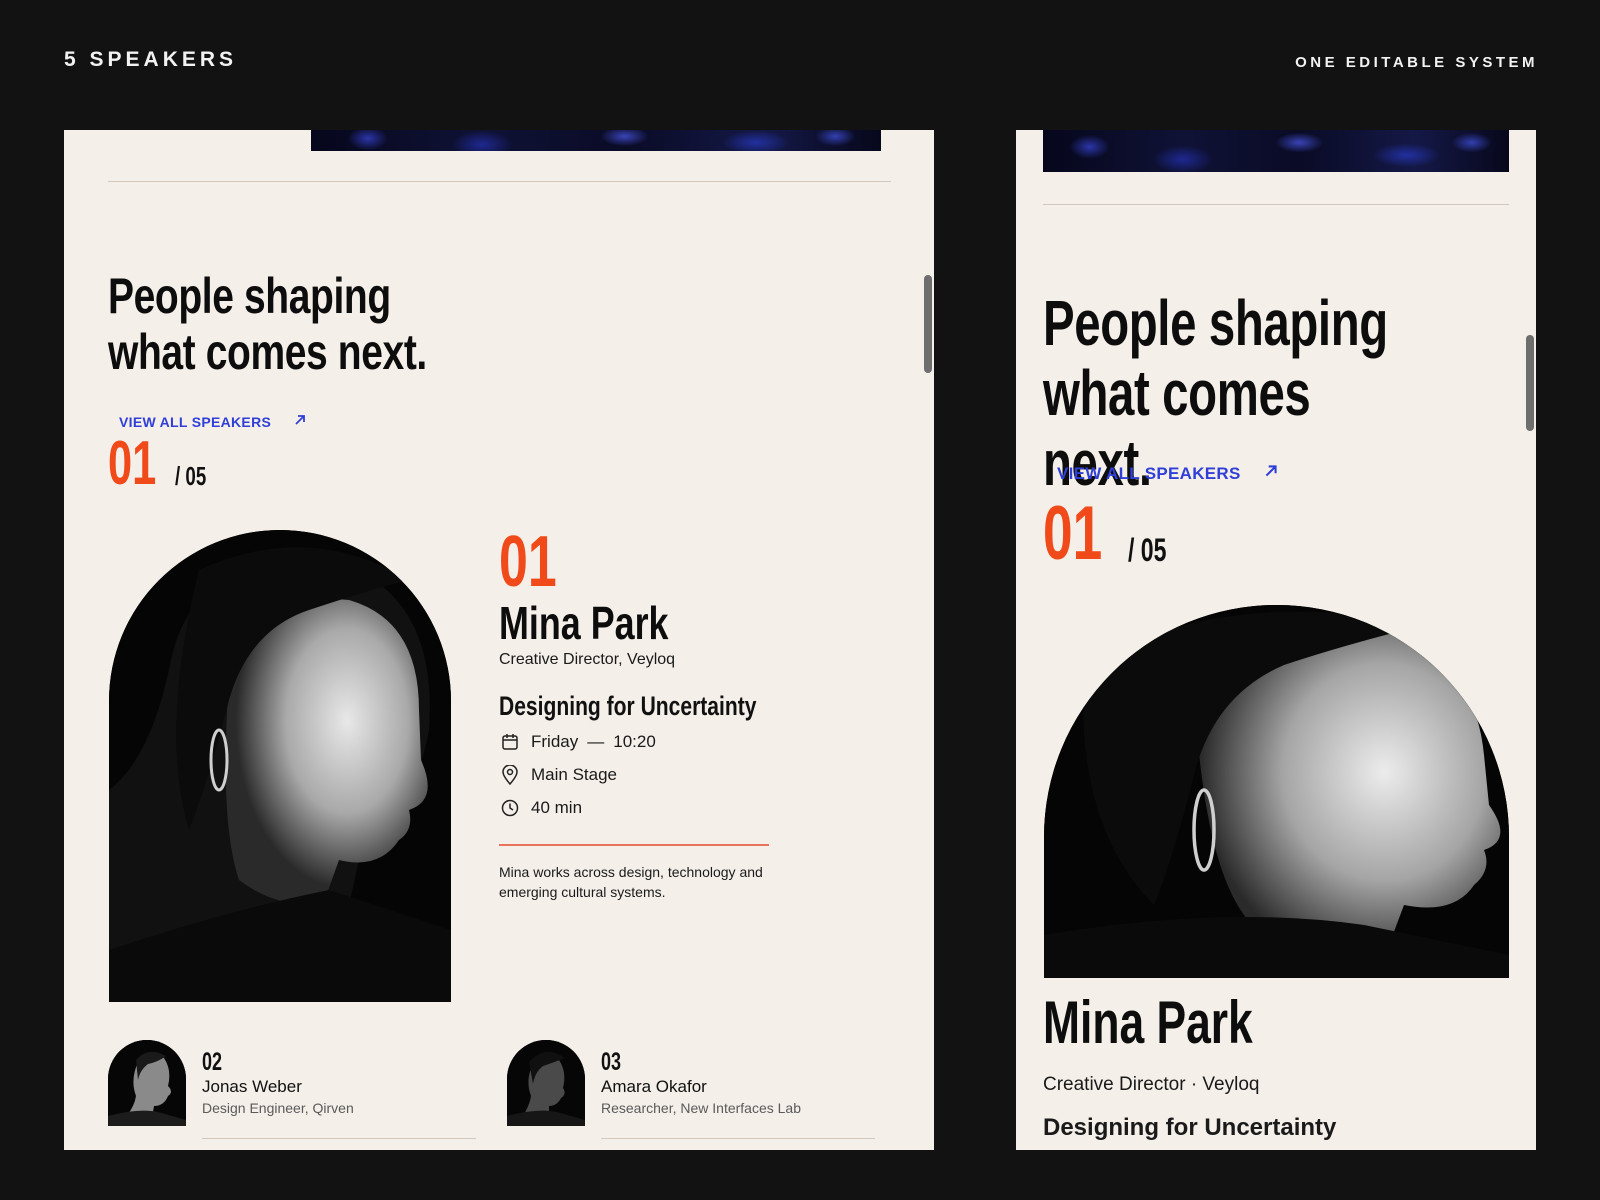 Image resolution: width=1600 pixels, height=1200 pixels. I want to click on accent-divider, so click(634, 845).